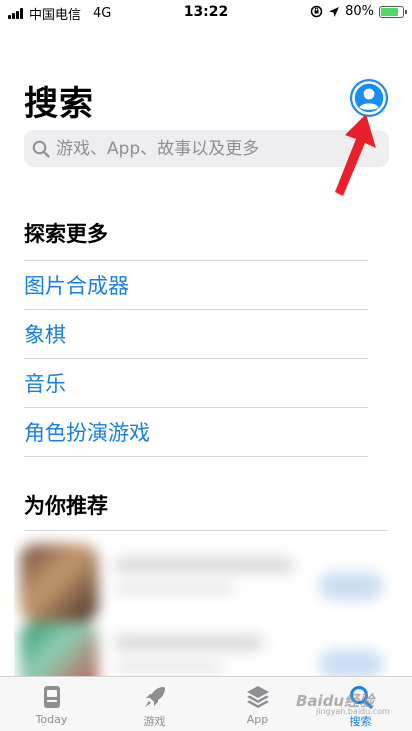  I want to click on battery-percent: 80%, so click(359, 11).